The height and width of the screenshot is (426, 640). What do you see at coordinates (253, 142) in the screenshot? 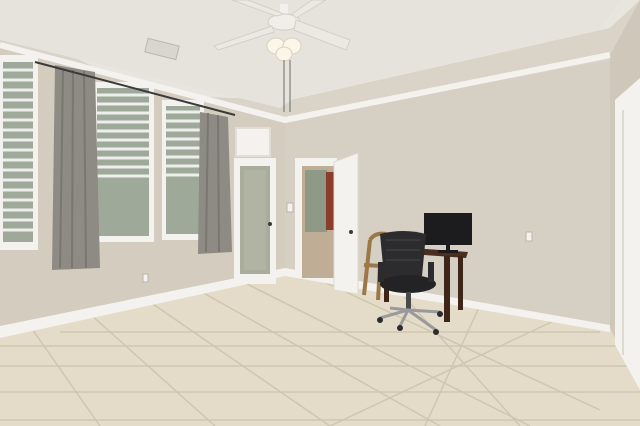
I see `transom-window` at bounding box center [253, 142].